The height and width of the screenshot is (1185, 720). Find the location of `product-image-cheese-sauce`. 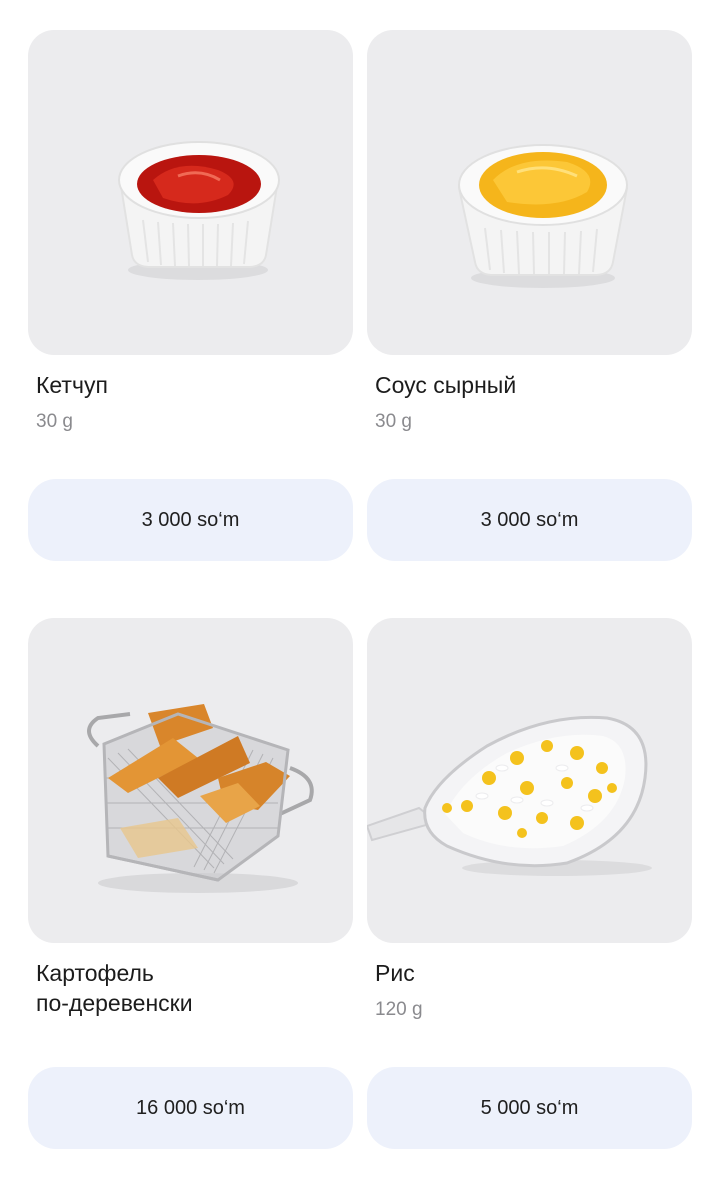

product-image-cheese-sauce is located at coordinates (529, 192).